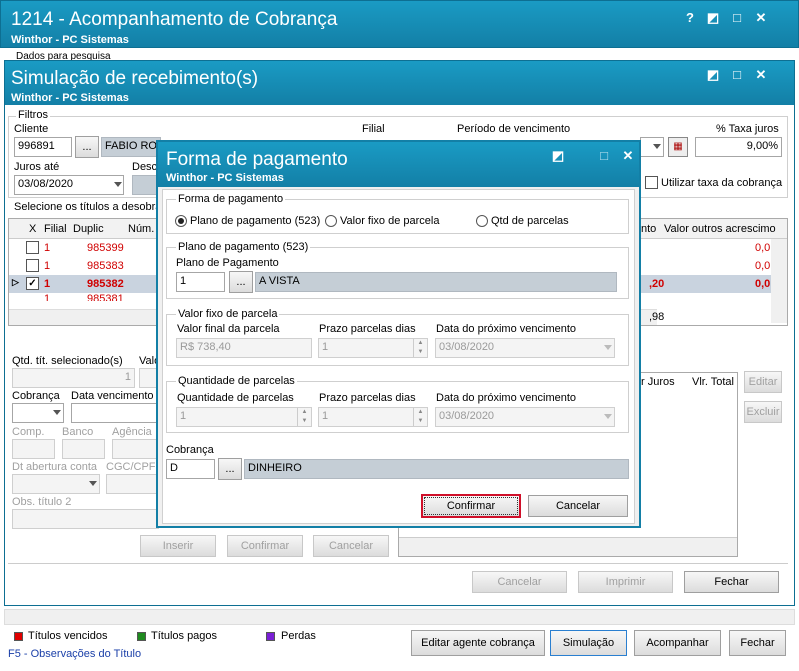 This screenshot has height=671, width=799. Describe the element at coordinates (184, 636) in the screenshot. I see `legend-pagos: Títulos pagos` at that location.